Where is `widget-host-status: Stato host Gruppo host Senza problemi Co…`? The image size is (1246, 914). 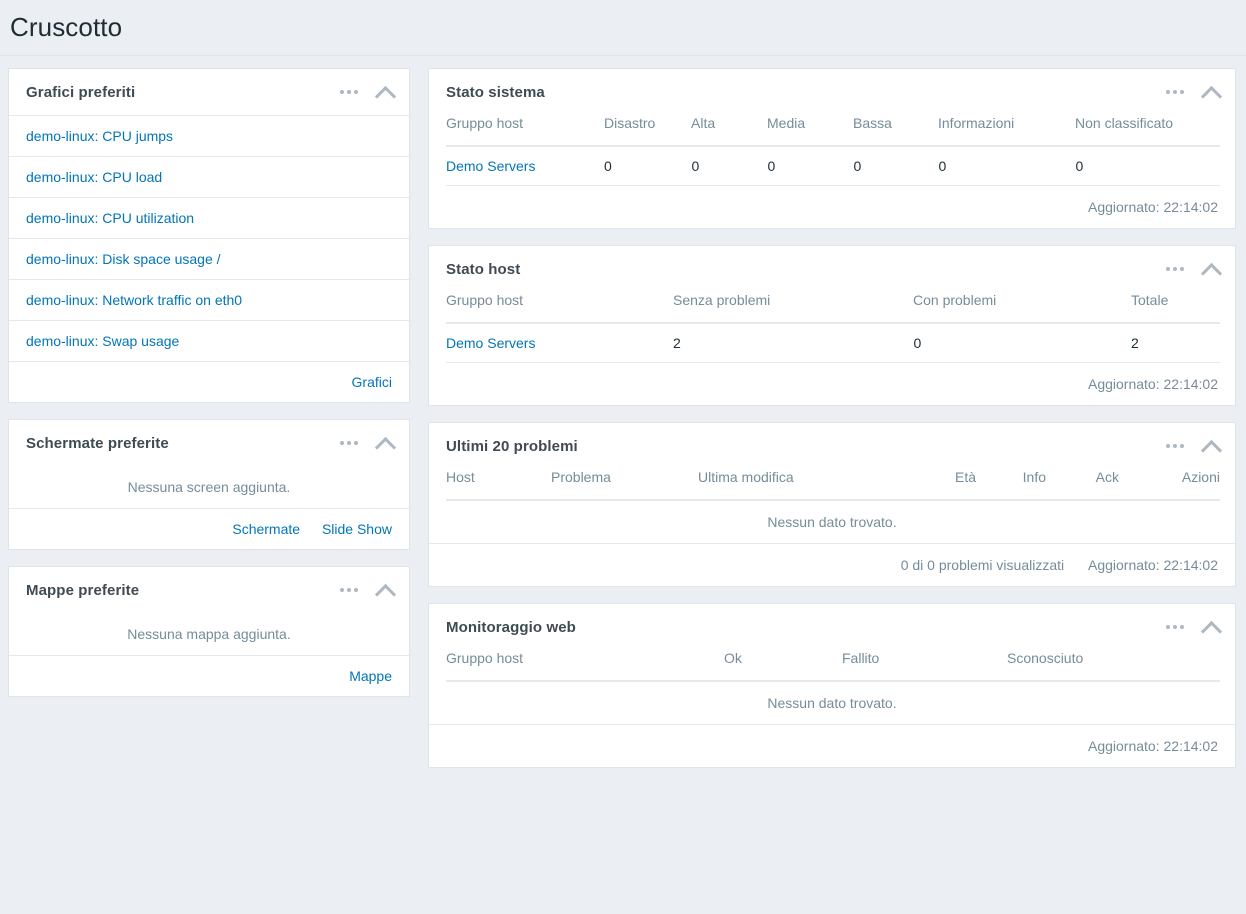
widget-host-status: Stato host Gruppo host Senza problemi Co… is located at coordinates (832, 325).